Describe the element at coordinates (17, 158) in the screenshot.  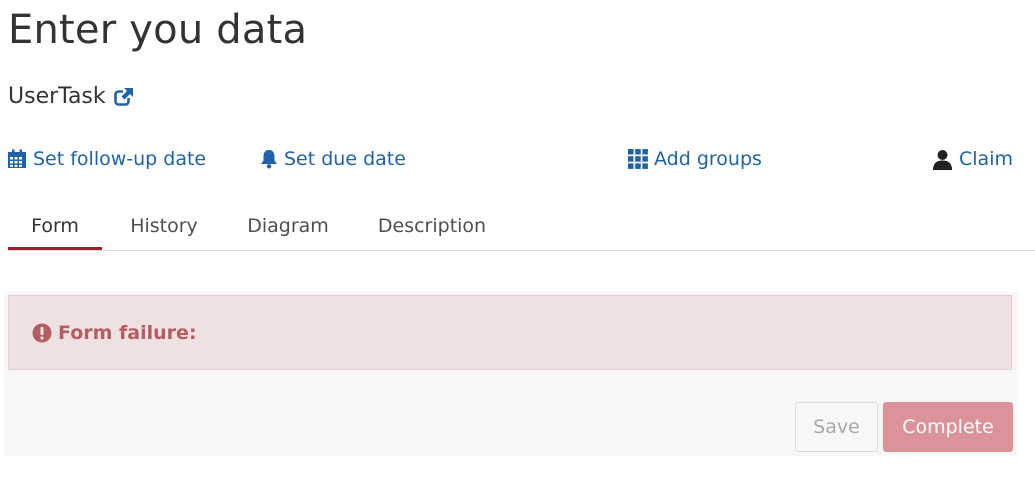
I see `calendar-icon` at that location.